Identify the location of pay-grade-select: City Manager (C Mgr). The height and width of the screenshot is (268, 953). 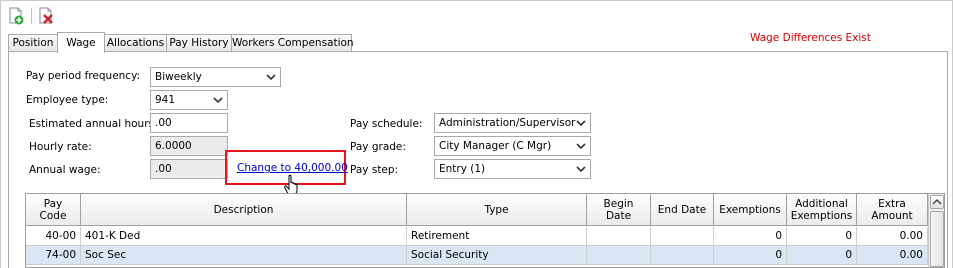
(512, 146).